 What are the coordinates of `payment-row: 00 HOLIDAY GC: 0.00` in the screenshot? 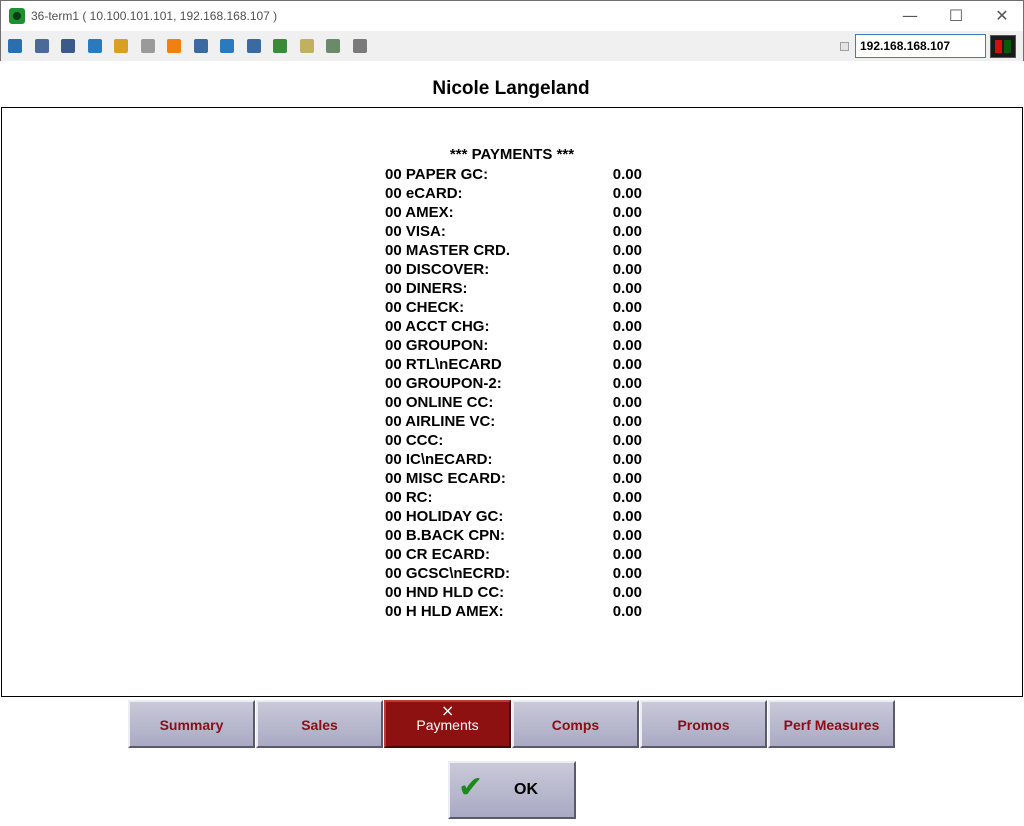 It's located at (515, 516).